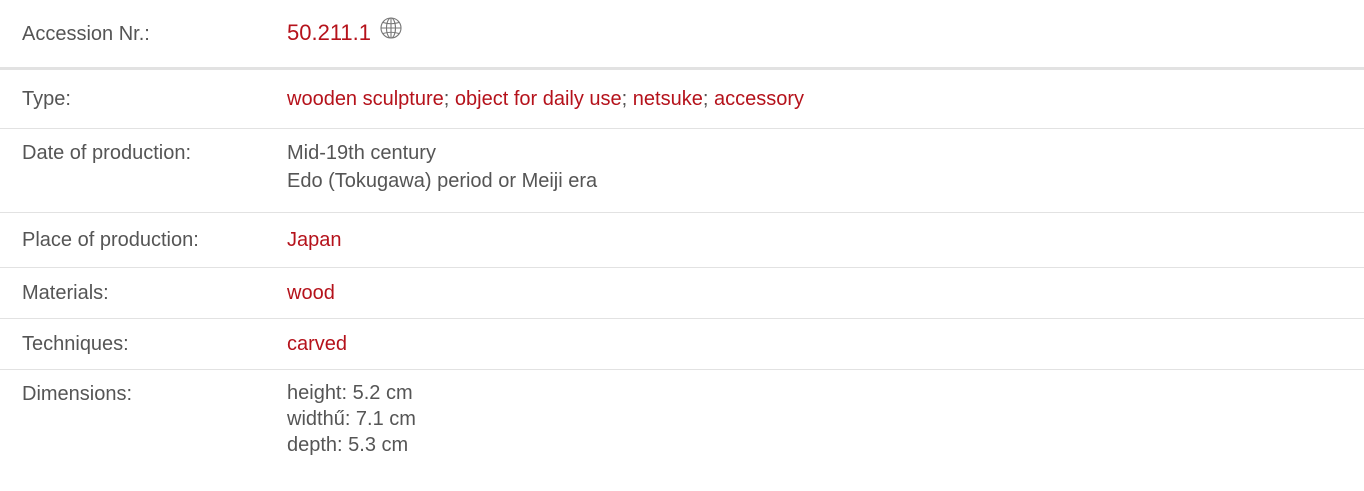 The image size is (1364, 491). I want to click on place-link-japan: Japan, so click(314, 240).